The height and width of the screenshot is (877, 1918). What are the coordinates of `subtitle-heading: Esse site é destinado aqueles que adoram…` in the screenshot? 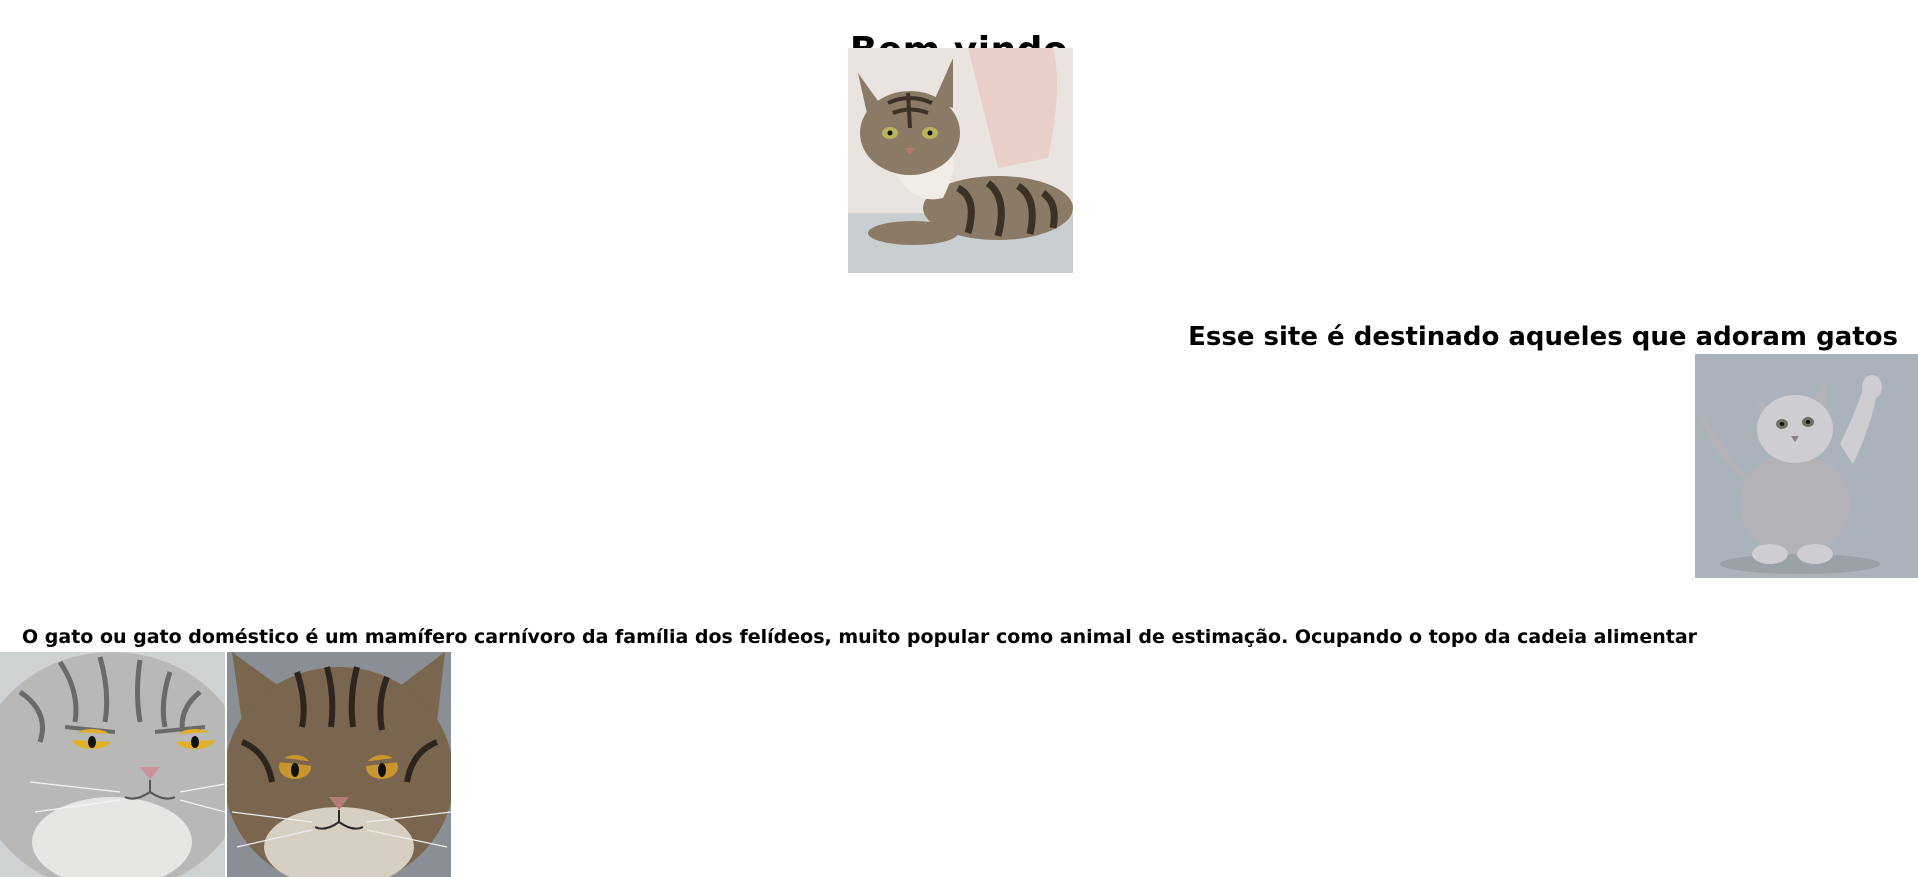 It's located at (1543, 336).